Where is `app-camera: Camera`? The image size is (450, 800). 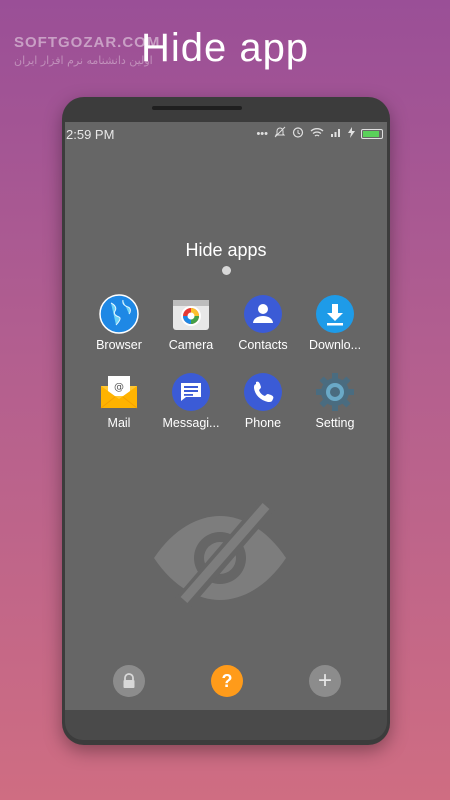 app-camera: Camera is located at coordinates (191, 323).